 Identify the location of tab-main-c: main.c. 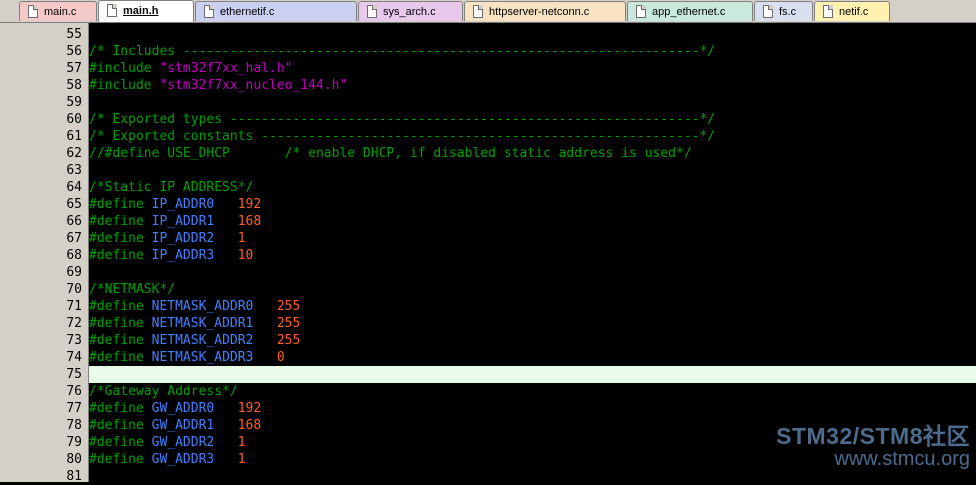
(58, 11).